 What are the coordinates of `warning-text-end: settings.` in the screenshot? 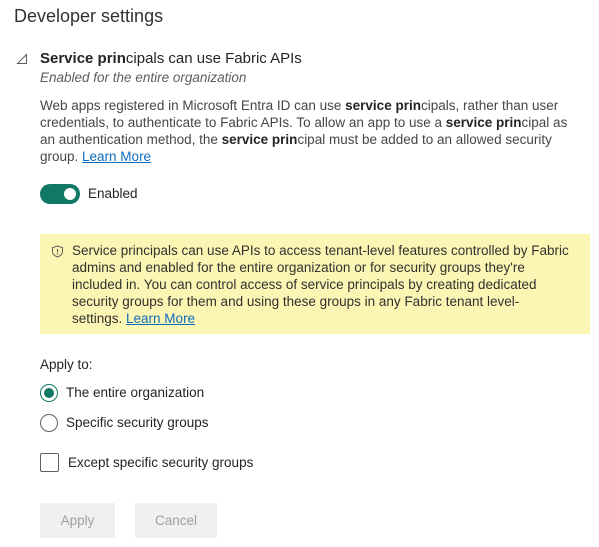 It's located at (99, 318).